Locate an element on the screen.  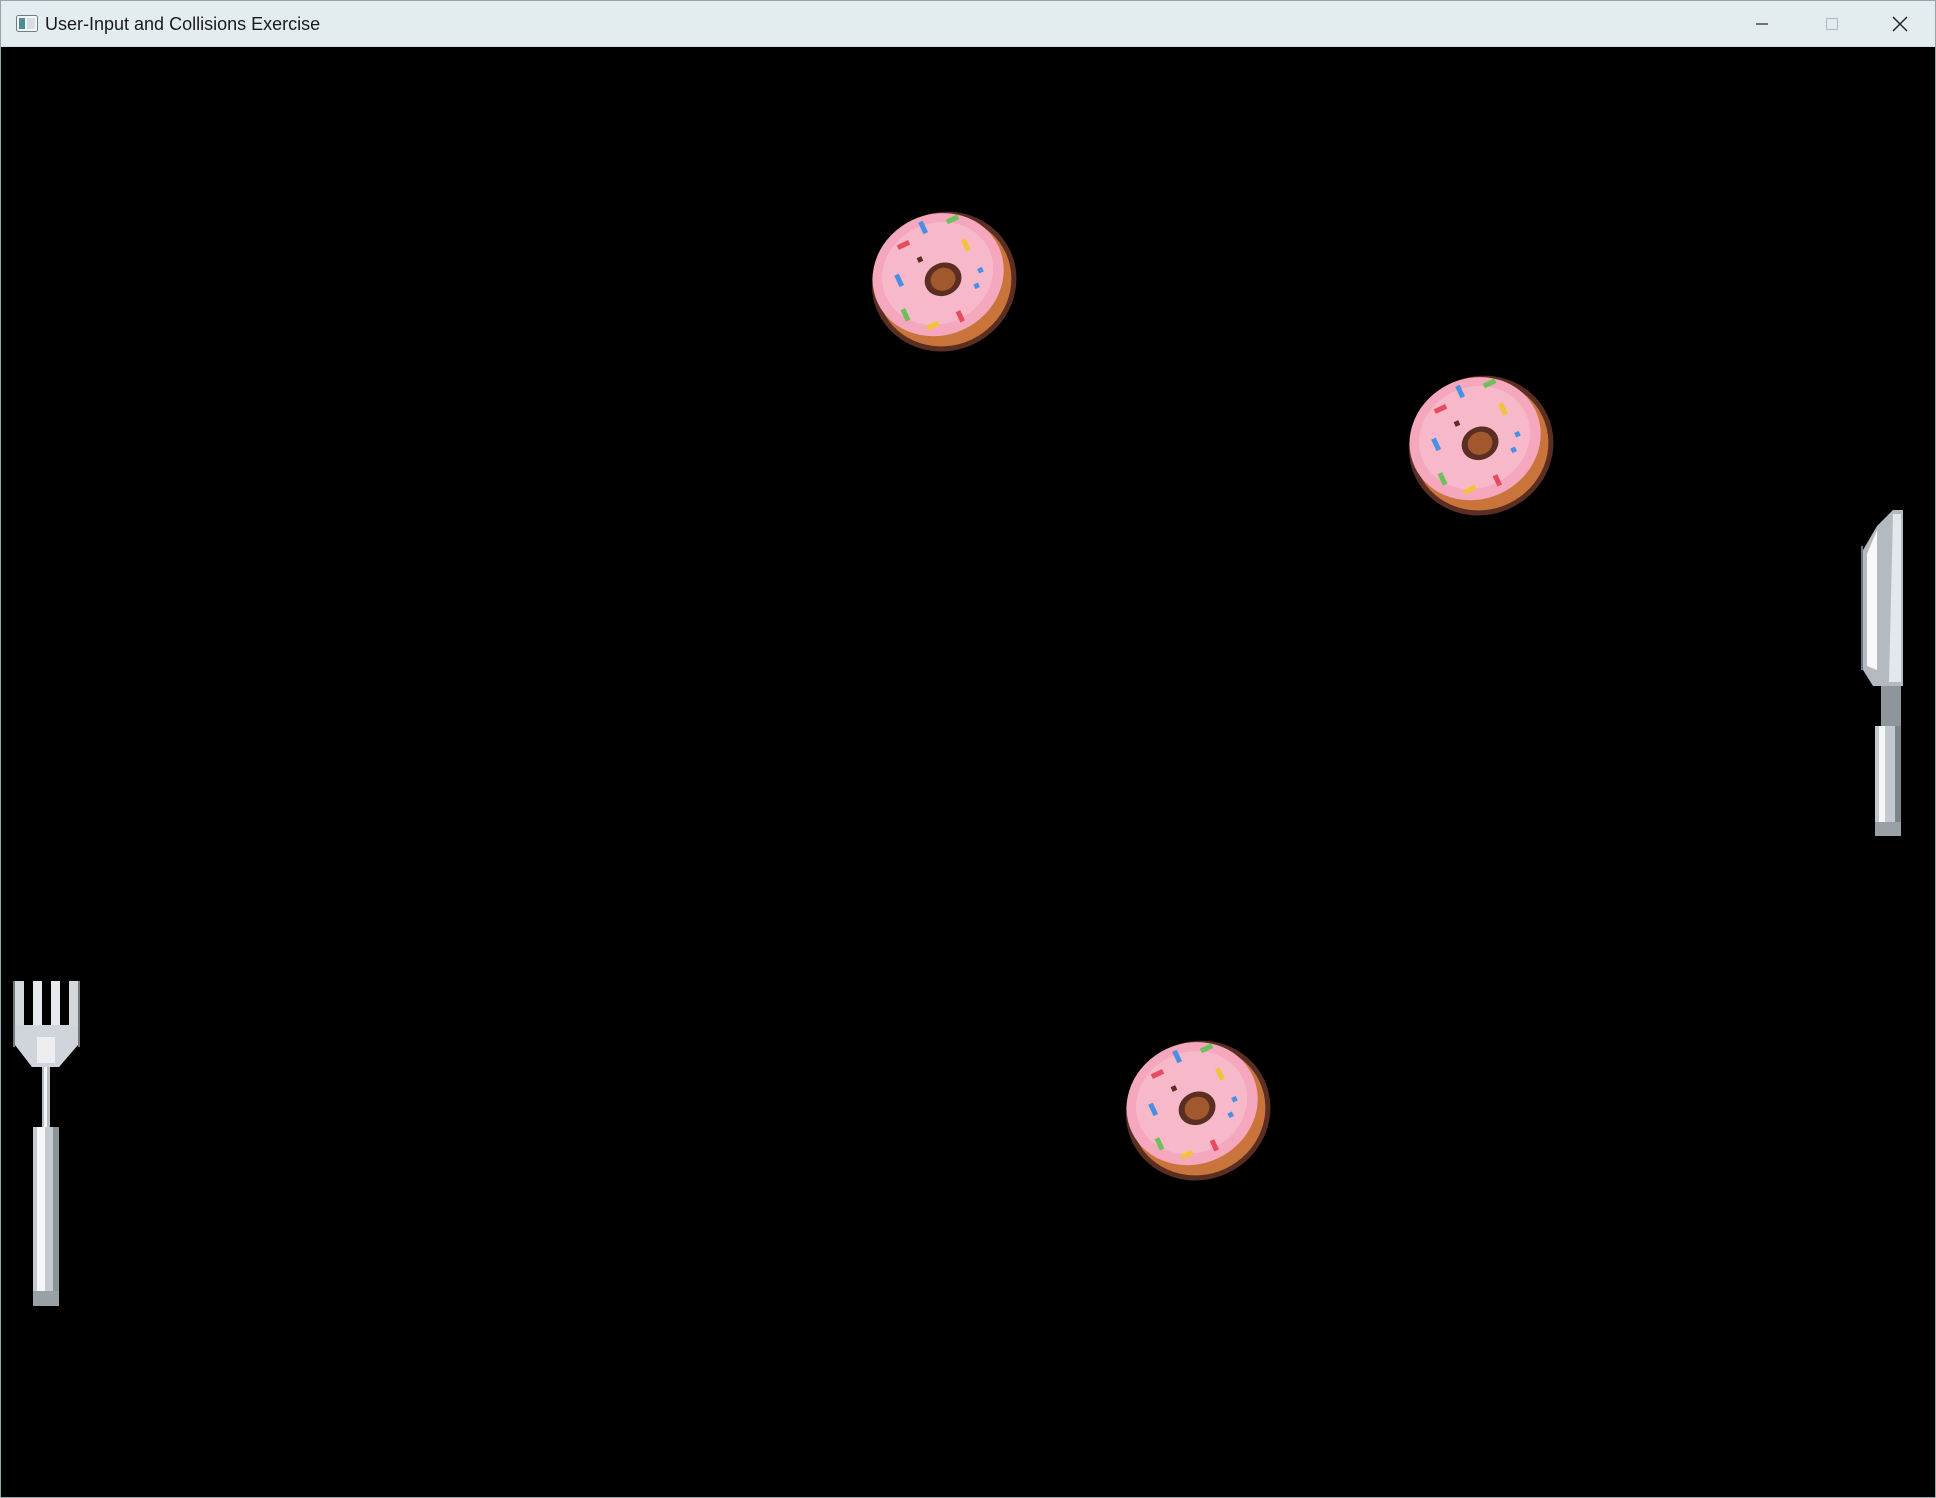
maximize-icon is located at coordinates (1832, 24).